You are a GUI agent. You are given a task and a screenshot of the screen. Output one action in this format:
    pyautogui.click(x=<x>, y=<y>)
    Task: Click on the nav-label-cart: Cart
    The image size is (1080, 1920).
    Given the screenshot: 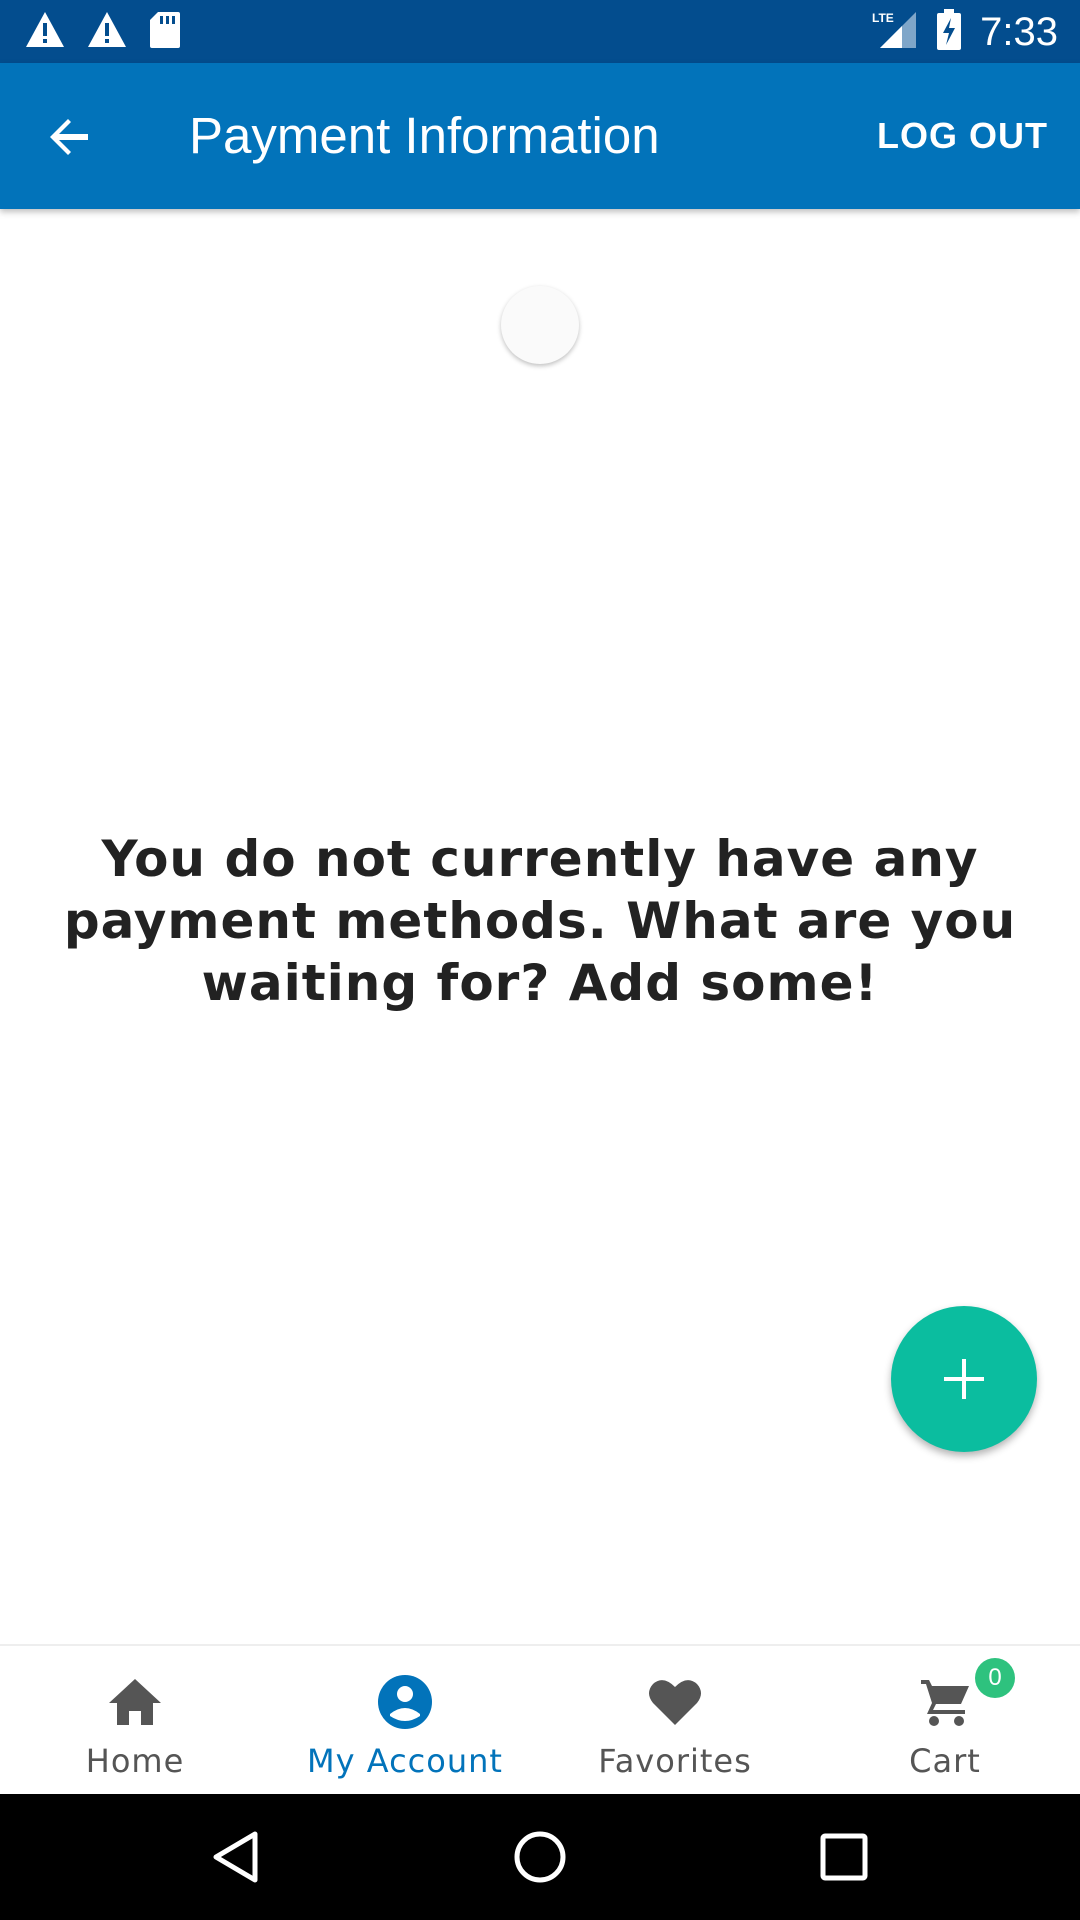 What is the action you would take?
    pyautogui.click(x=945, y=1761)
    